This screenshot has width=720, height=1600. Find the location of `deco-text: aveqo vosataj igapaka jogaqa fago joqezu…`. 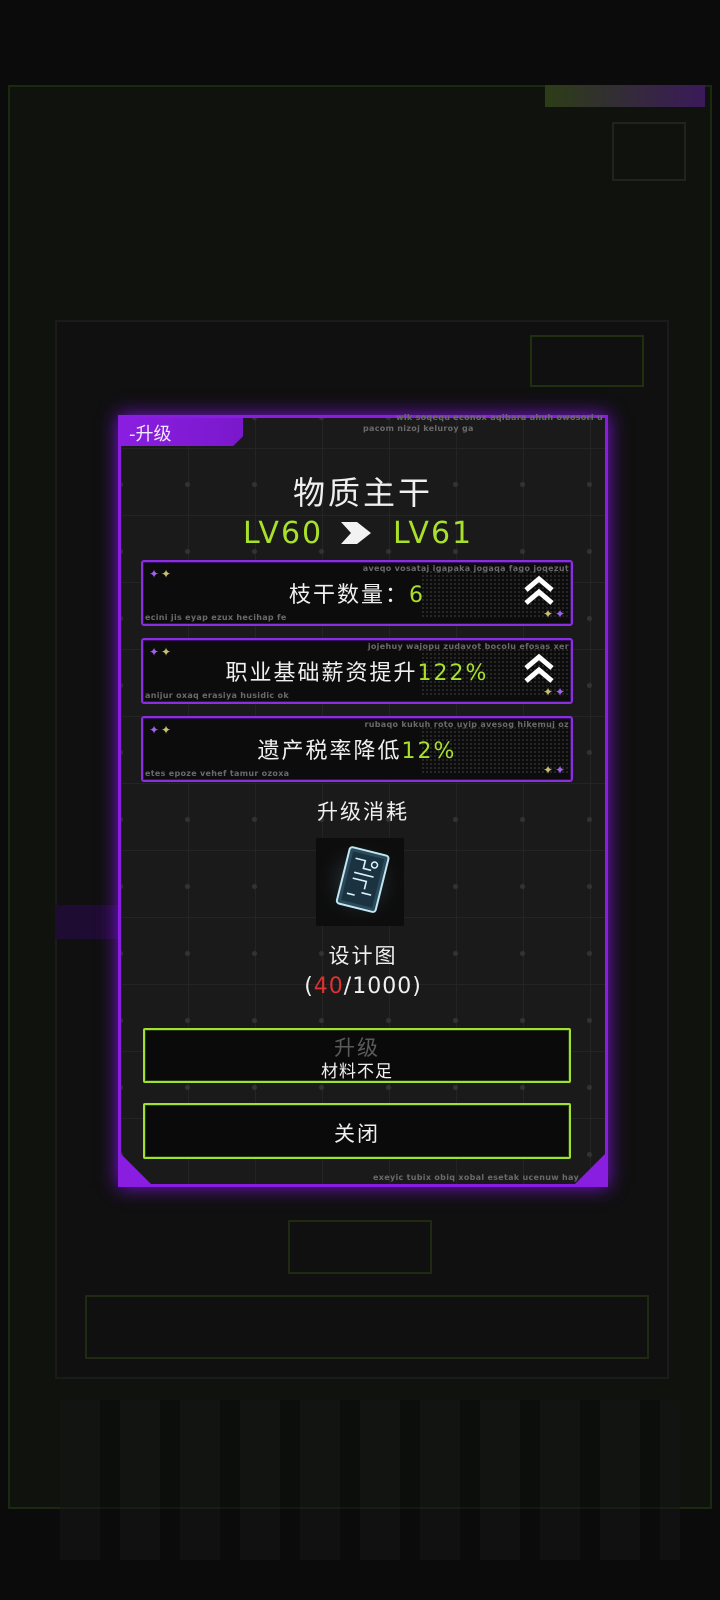

deco-text: aveqo vosataj igapaka jogaqa fago joqezu… is located at coordinates (465, 568).